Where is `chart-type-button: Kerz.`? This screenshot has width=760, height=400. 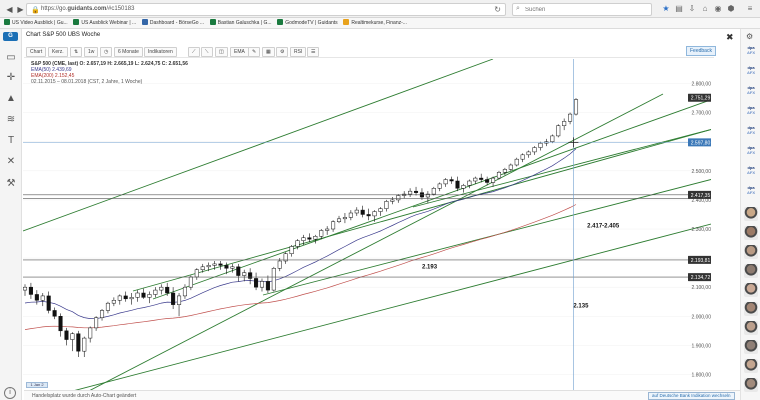 chart-type-button: Kerz. is located at coordinates (58, 52).